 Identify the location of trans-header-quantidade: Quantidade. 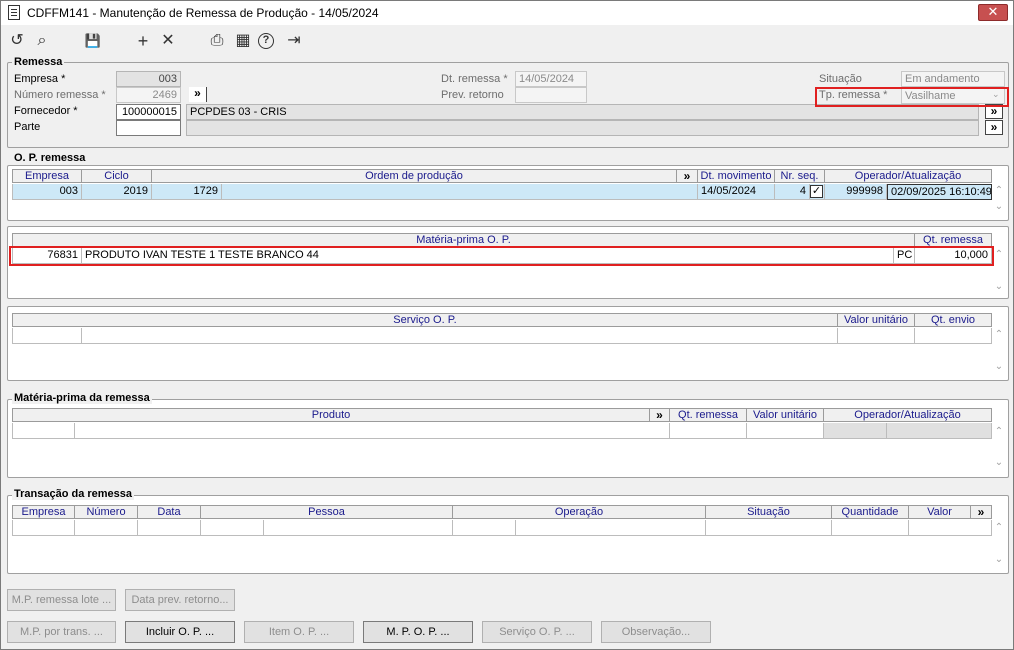
(870, 512).